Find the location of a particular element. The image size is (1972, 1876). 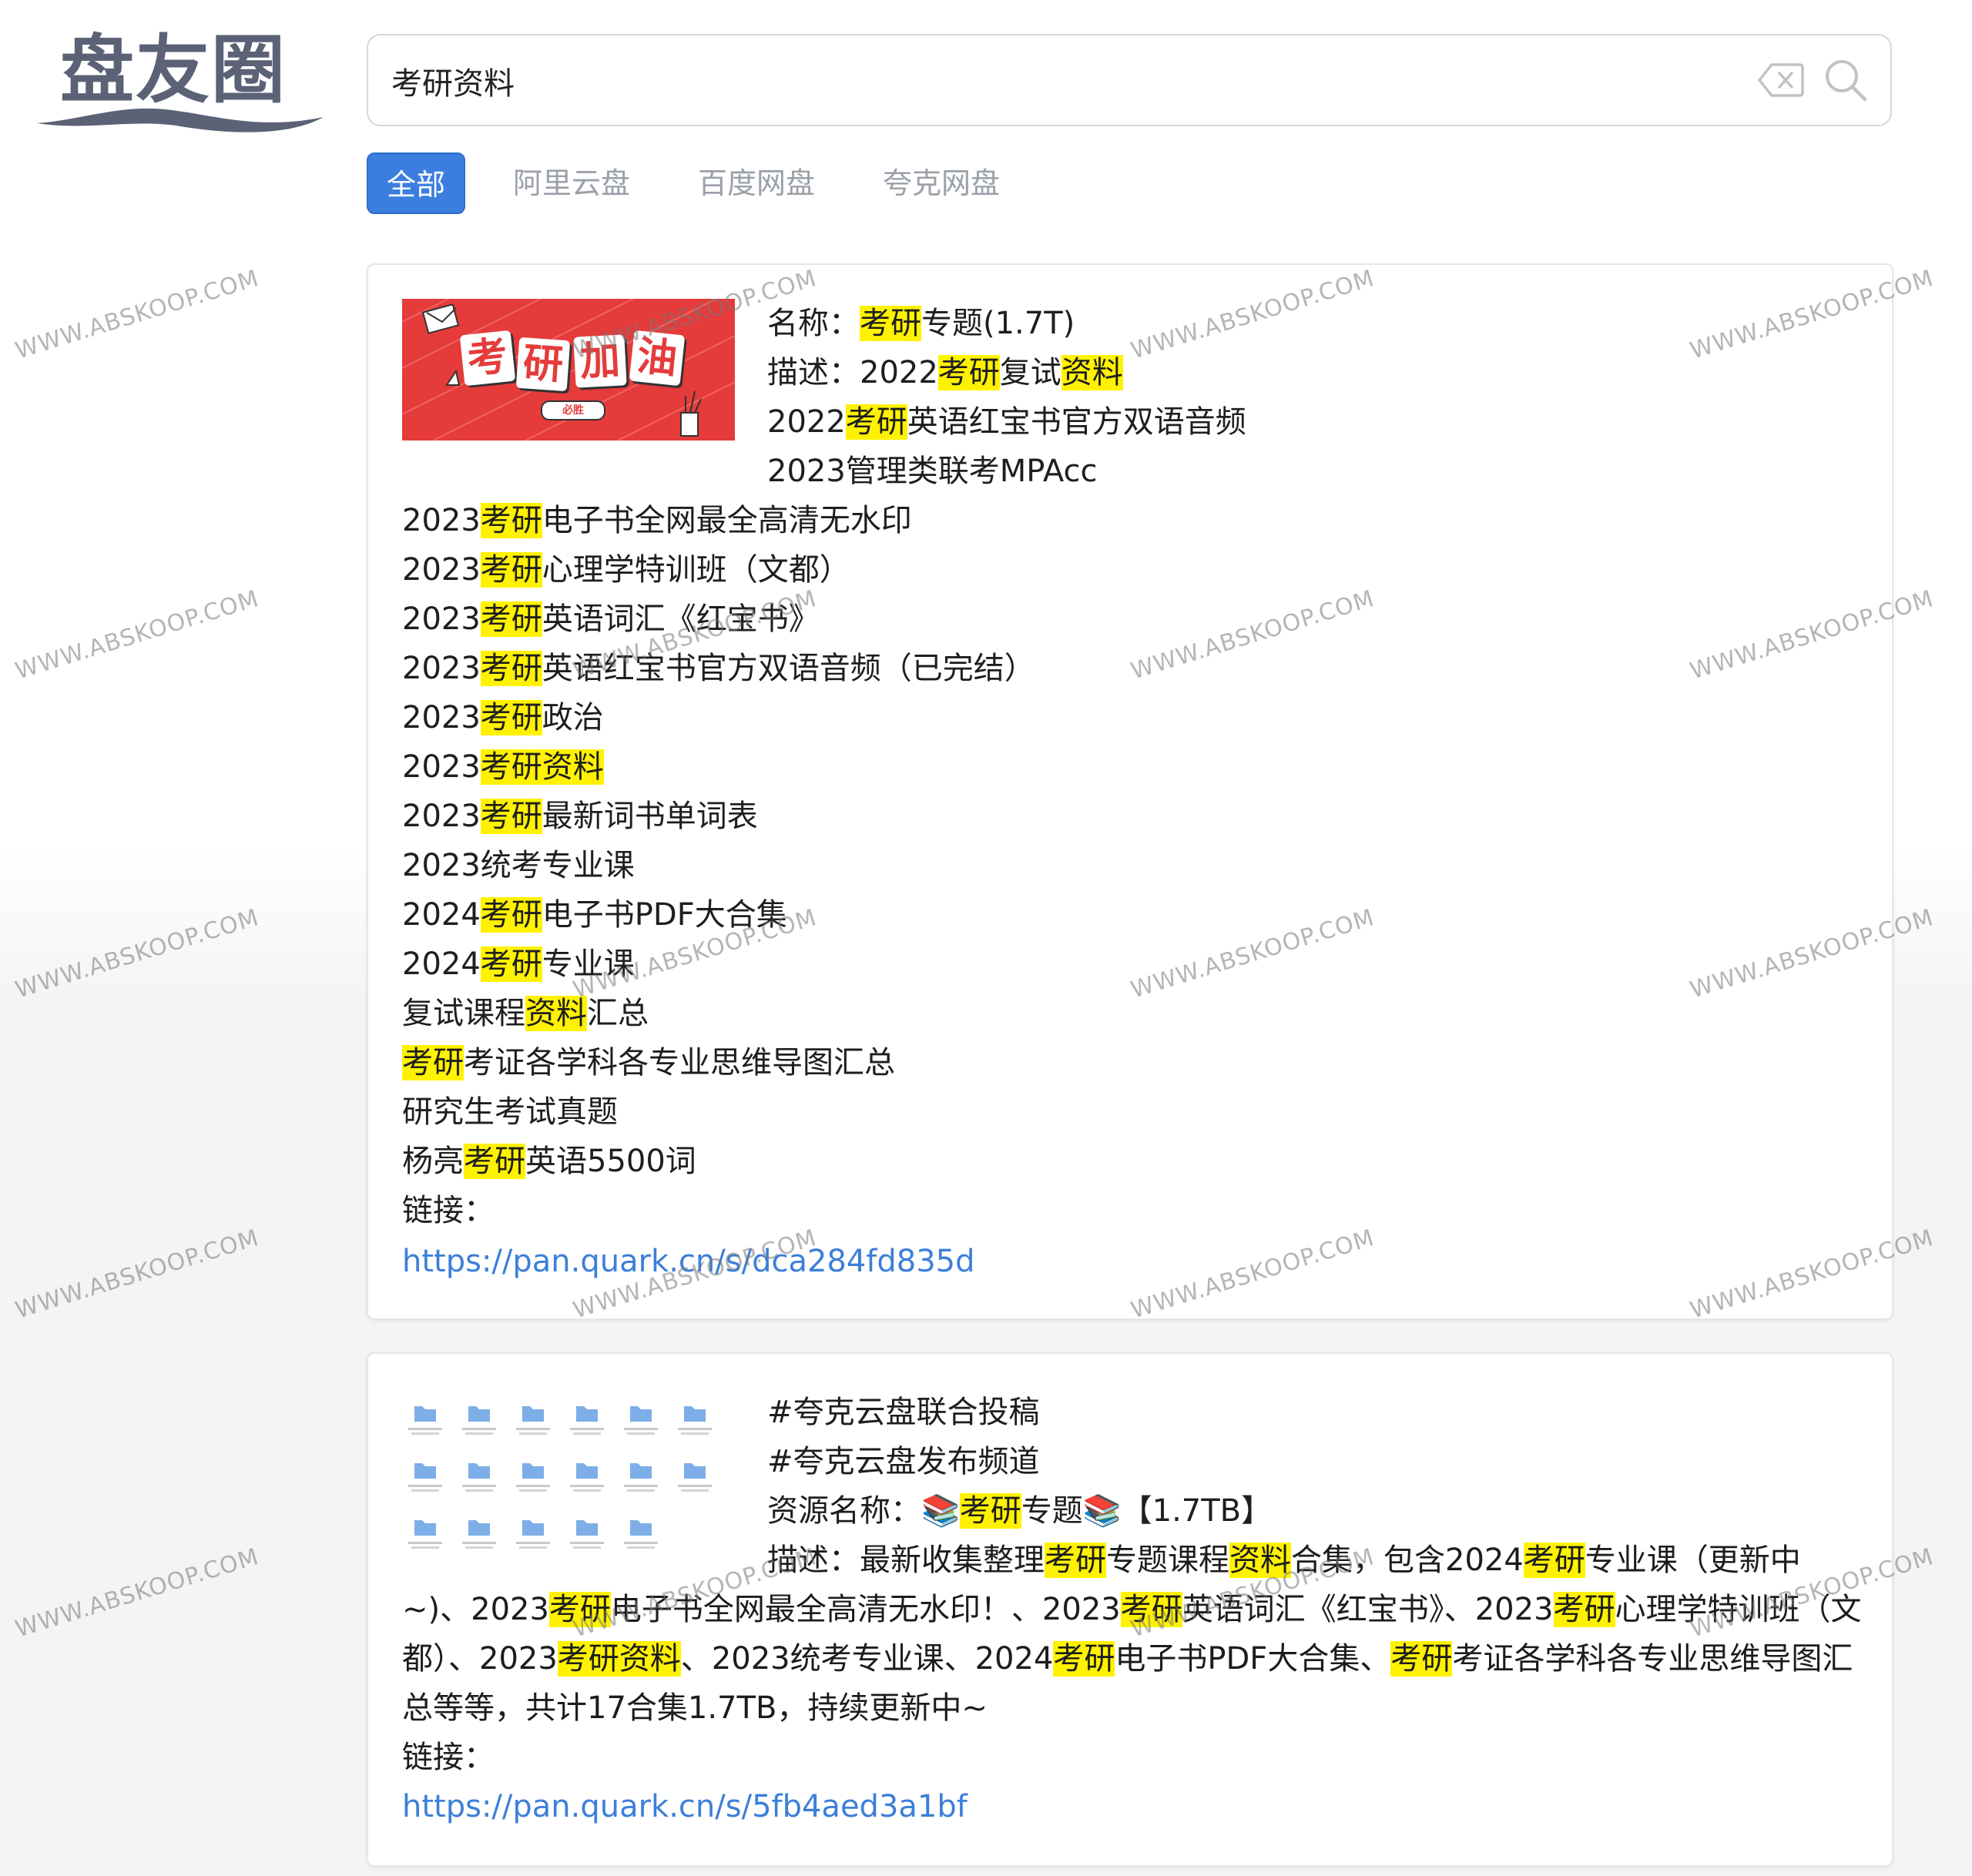

result-line: 复试课程资料汇总 is located at coordinates (1131, 1013).